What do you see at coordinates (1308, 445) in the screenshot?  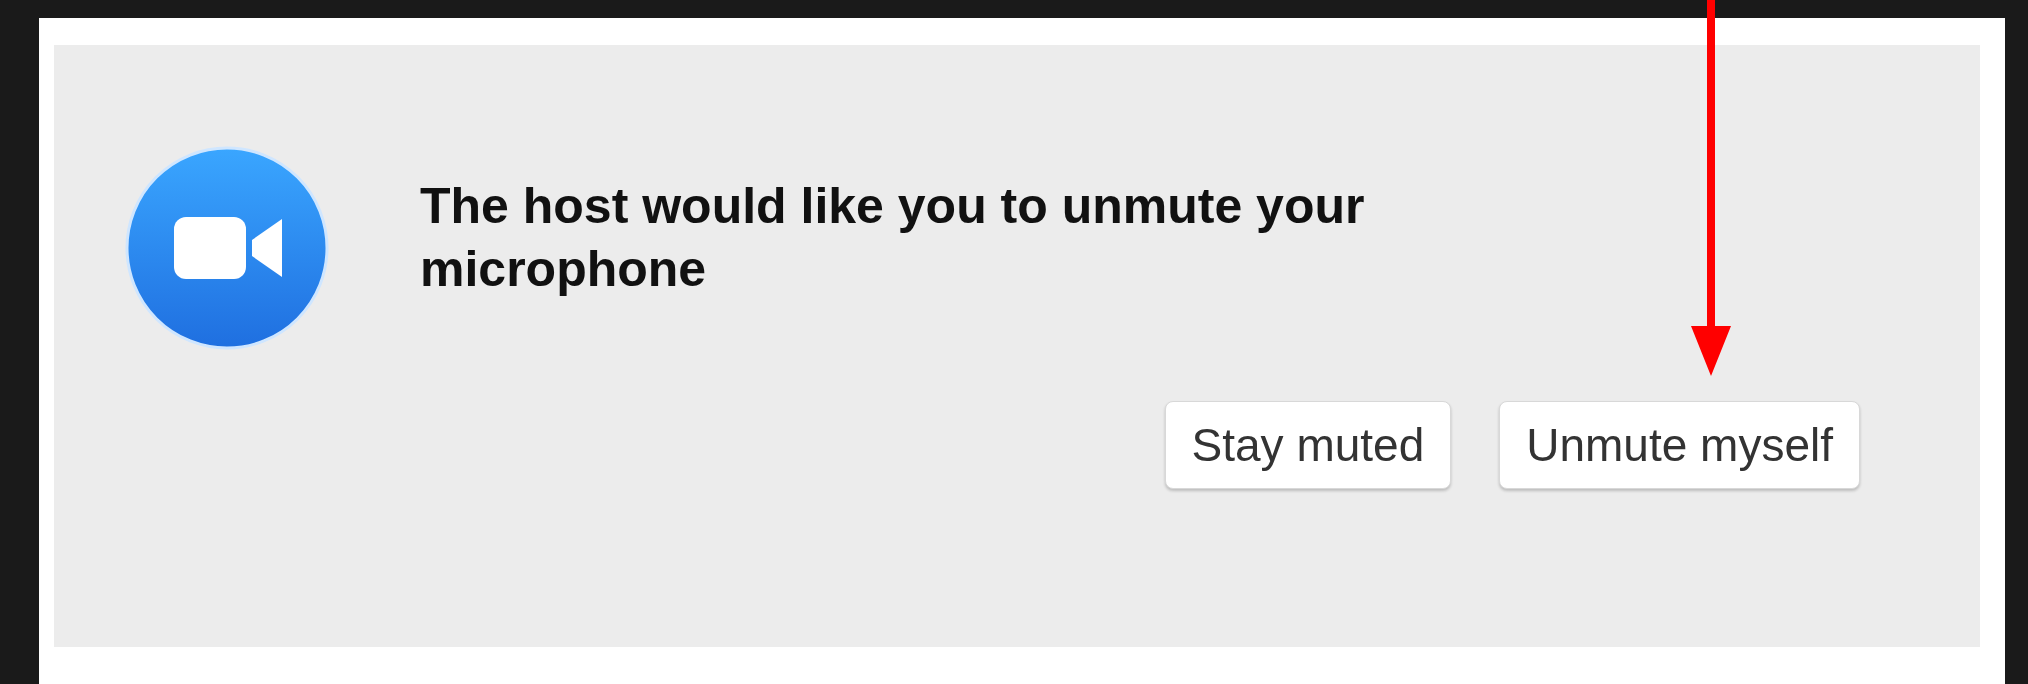 I see `stay-muted-button: Stay muted` at bounding box center [1308, 445].